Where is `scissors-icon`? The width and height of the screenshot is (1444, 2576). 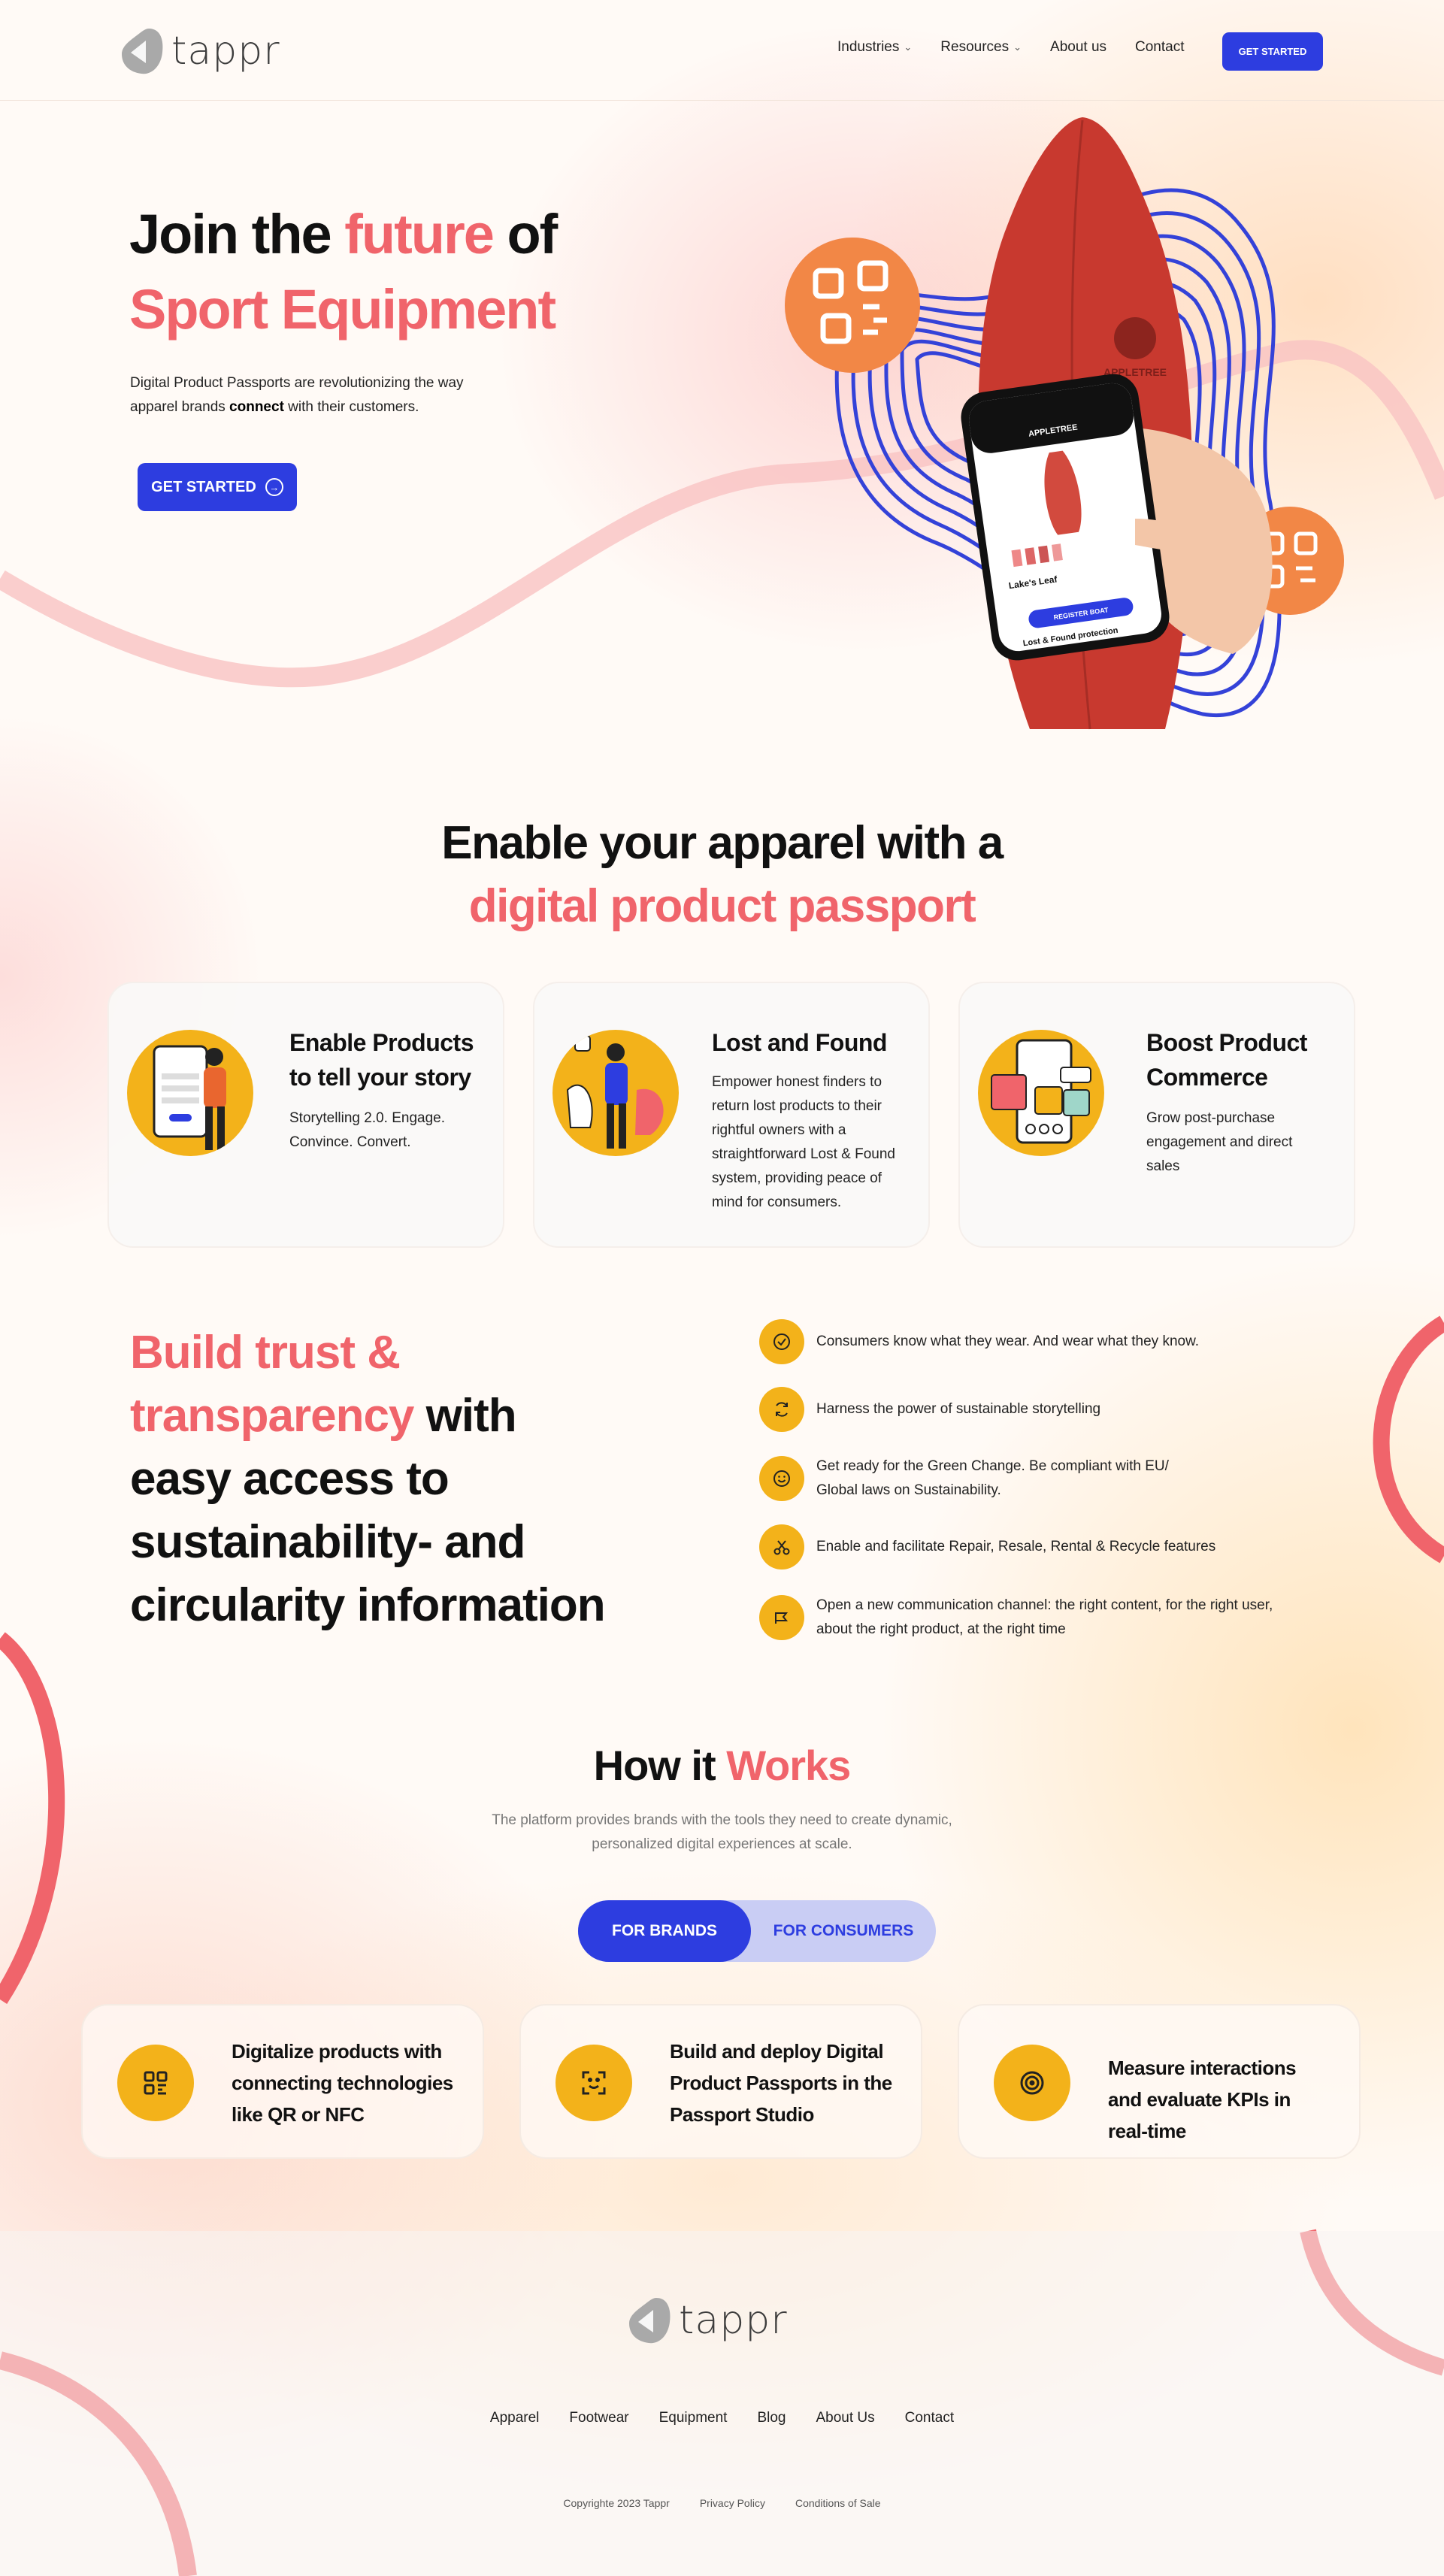 scissors-icon is located at coordinates (781, 1547).